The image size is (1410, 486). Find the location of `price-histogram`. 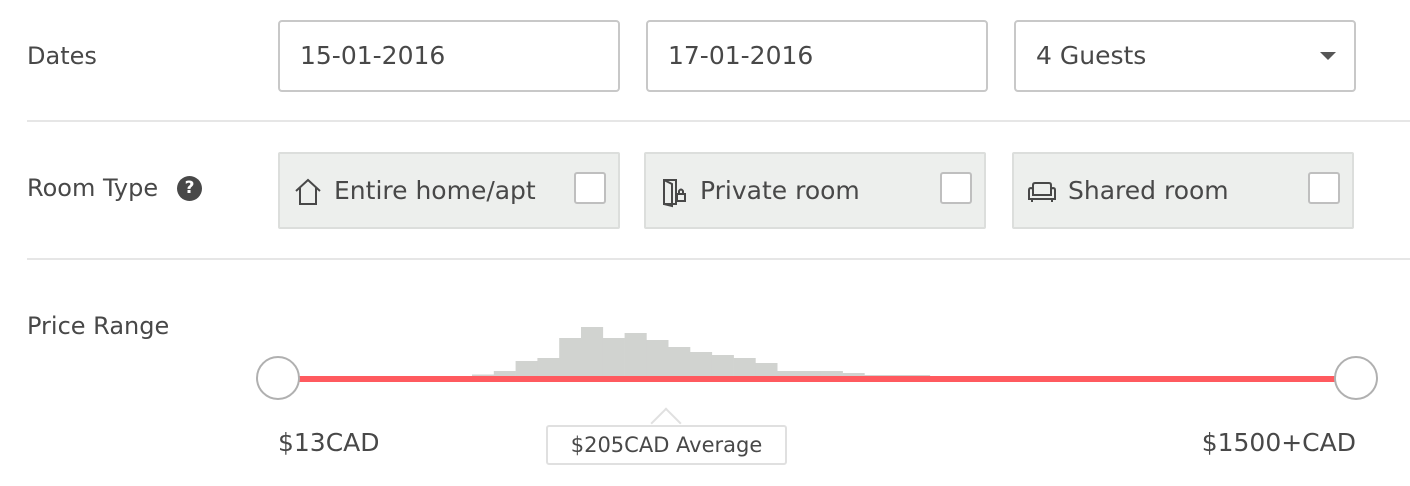

price-histogram is located at coordinates (712, 352).